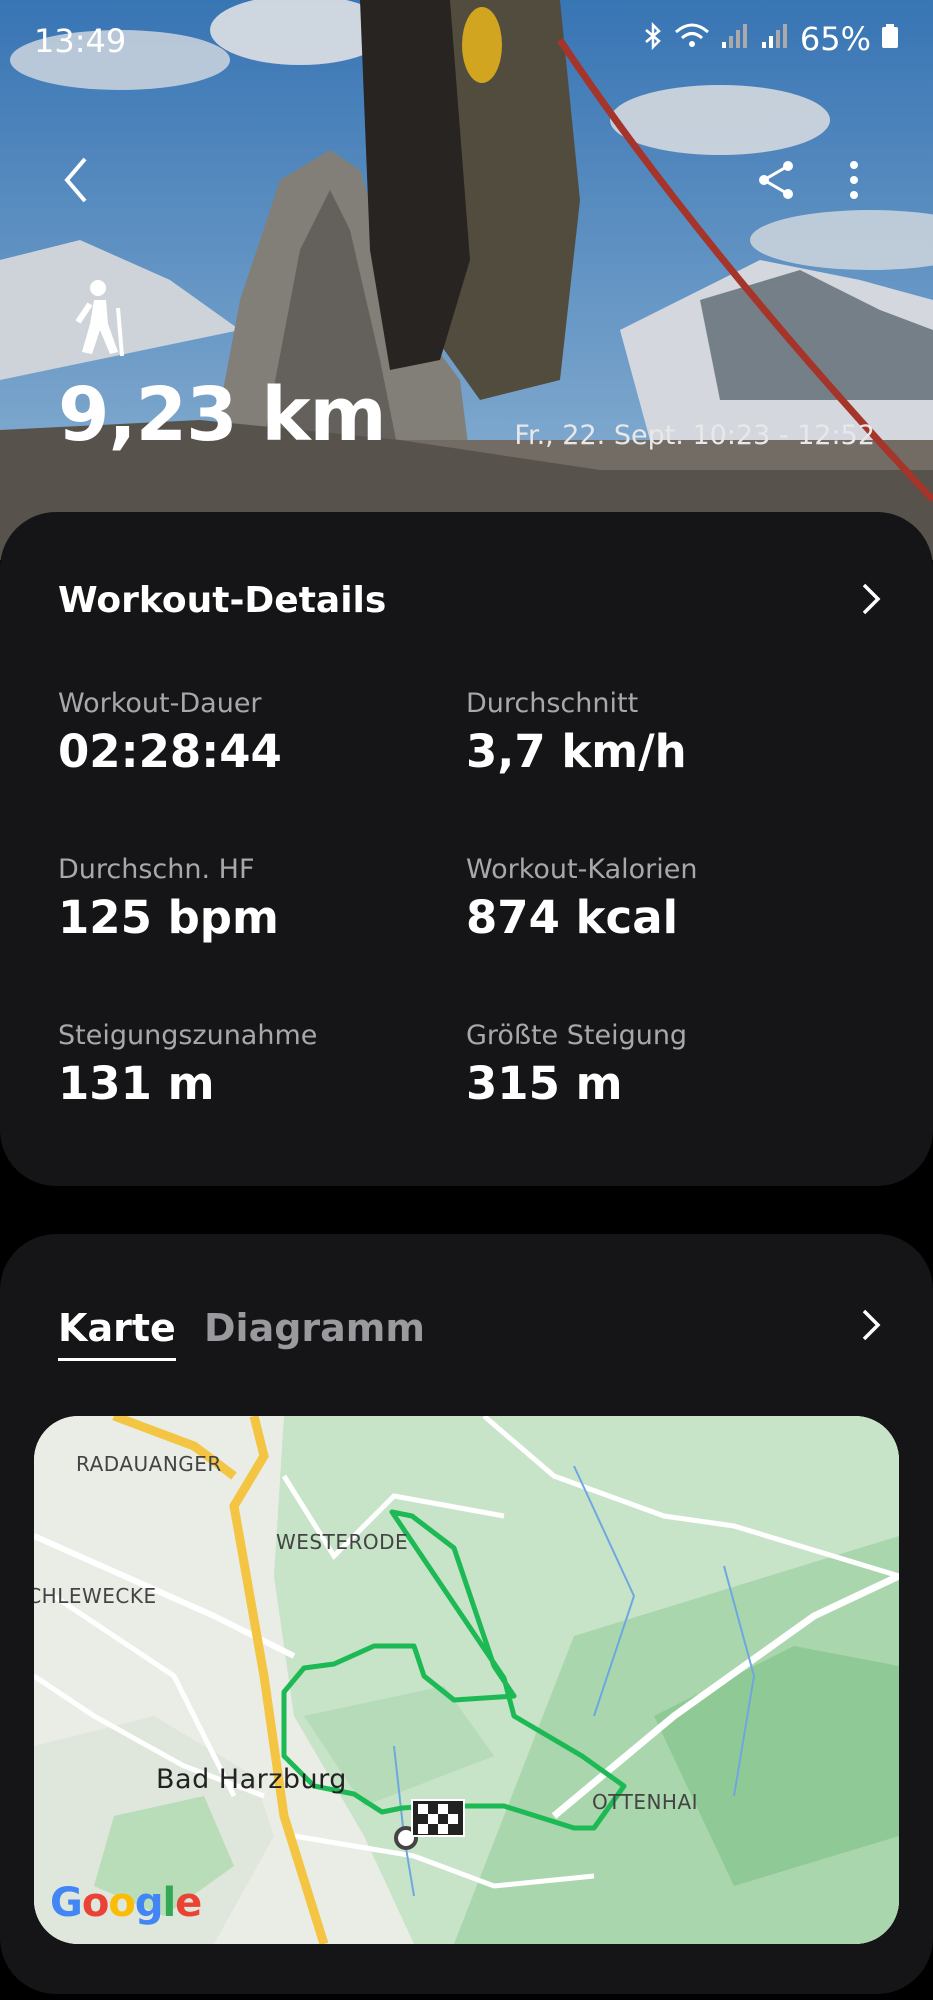  I want to click on map-open-button, so click(871, 1327).